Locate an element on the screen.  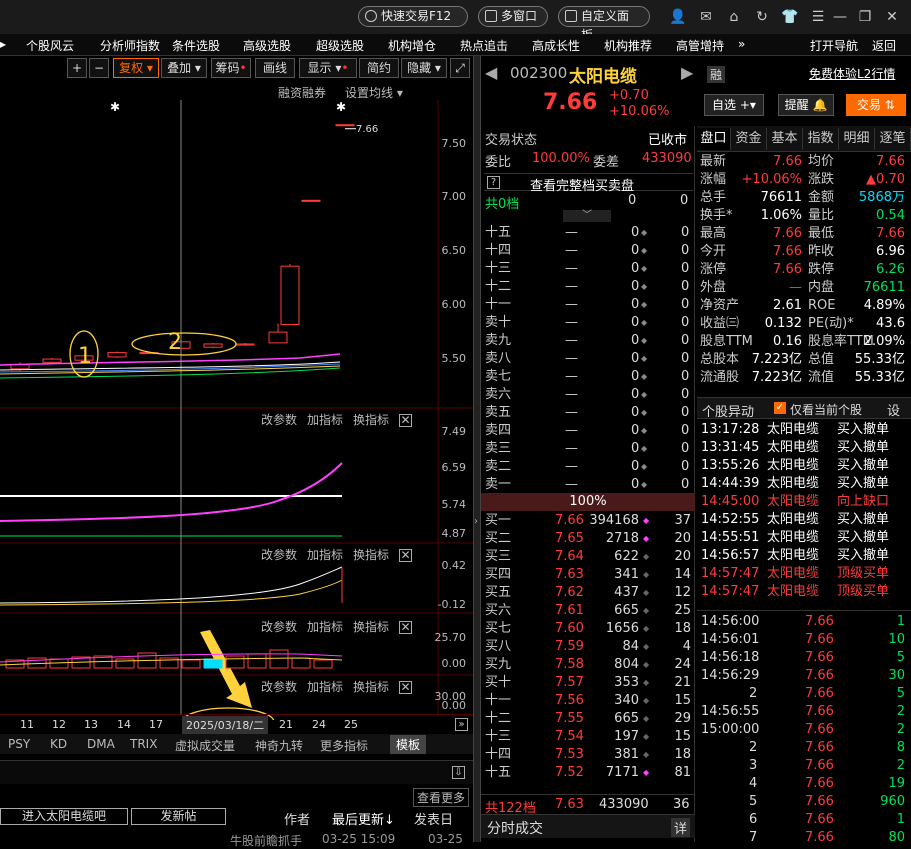
menu-item: 机构增仓 is located at coordinates (412, 45).